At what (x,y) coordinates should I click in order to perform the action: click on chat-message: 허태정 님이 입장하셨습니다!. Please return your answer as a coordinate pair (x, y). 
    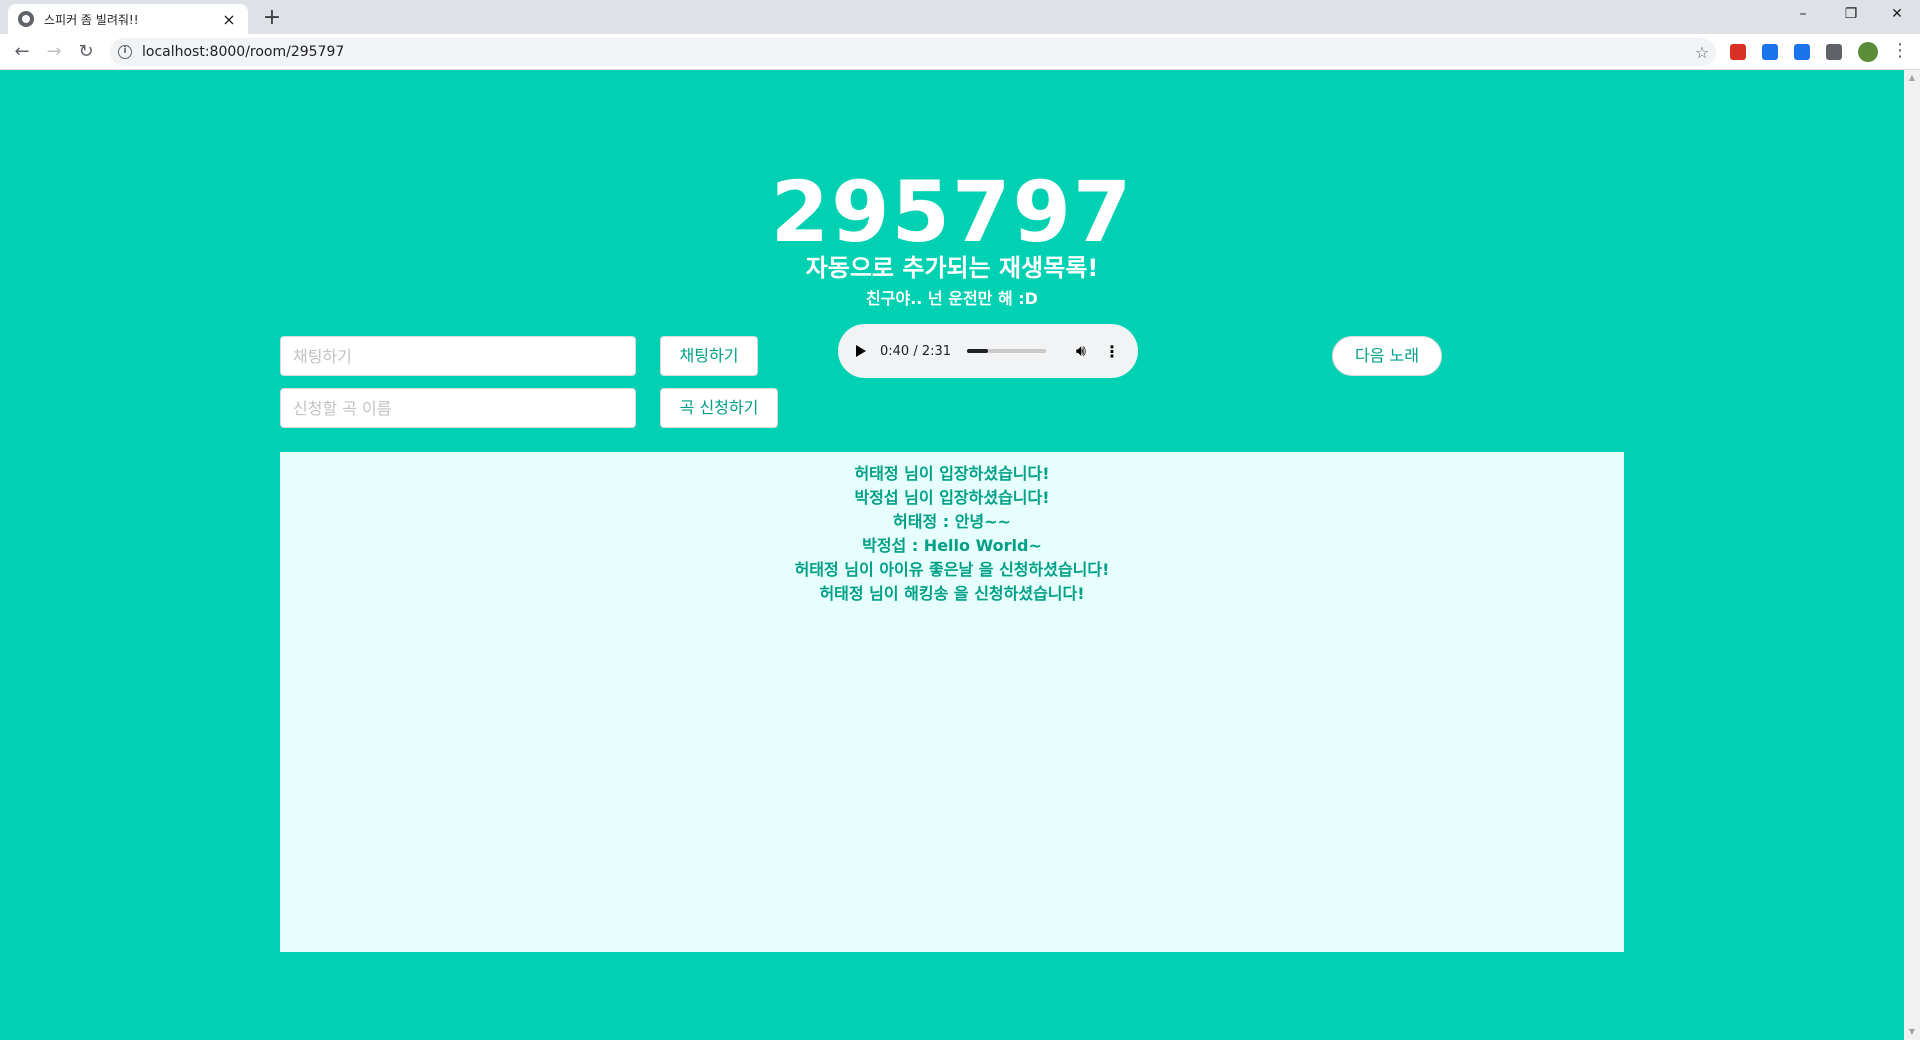
    Looking at the image, I should click on (952, 473).